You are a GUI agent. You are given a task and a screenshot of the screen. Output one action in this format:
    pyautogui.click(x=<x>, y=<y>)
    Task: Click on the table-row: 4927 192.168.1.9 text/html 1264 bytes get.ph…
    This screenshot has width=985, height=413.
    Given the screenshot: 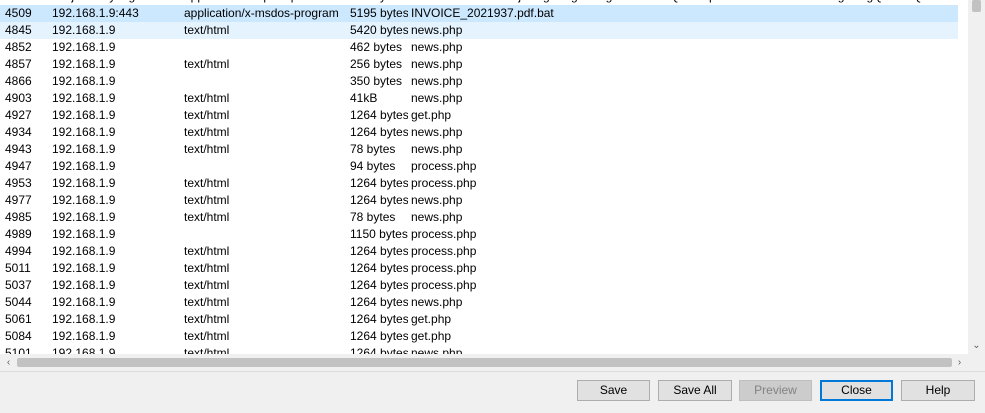 What is the action you would take?
    pyautogui.click(x=479, y=115)
    